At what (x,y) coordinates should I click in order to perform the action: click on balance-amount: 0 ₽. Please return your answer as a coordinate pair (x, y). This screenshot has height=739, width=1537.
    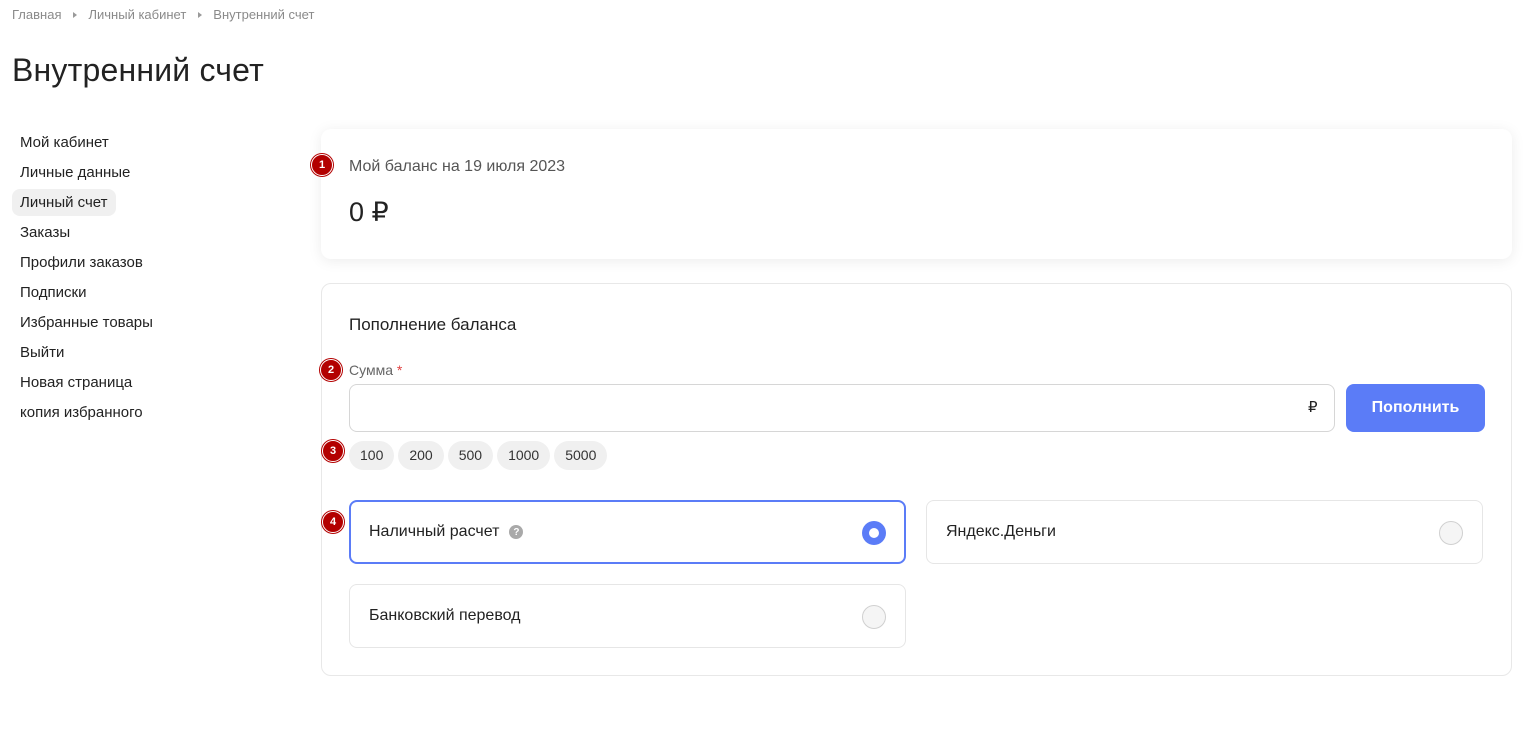
    Looking at the image, I should click on (369, 212).